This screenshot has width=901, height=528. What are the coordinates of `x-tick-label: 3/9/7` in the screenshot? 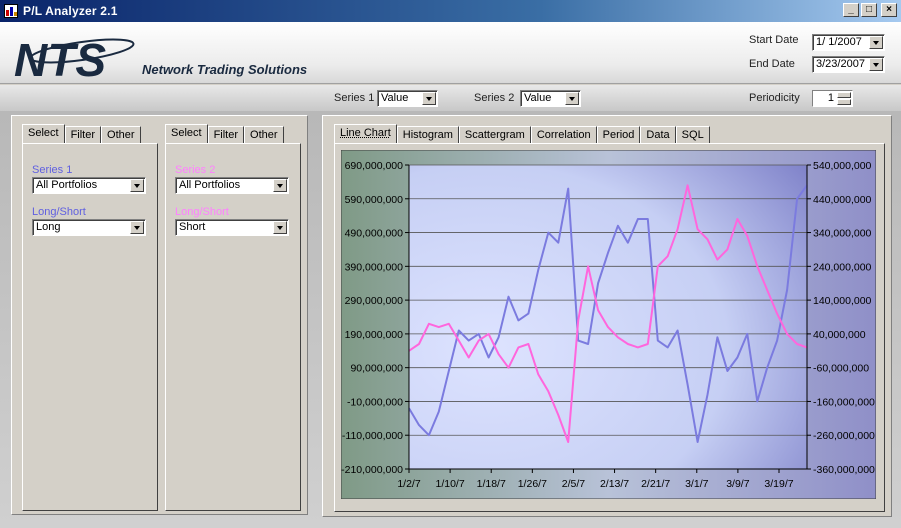 It's located at (738, 484).